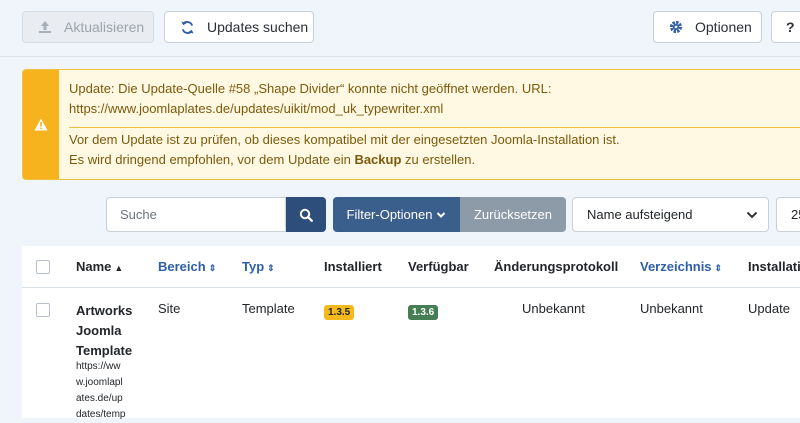 This screenshot has width=800, height=423. I want to click on reset-label: Zurücksetzen, so click(513, 214).